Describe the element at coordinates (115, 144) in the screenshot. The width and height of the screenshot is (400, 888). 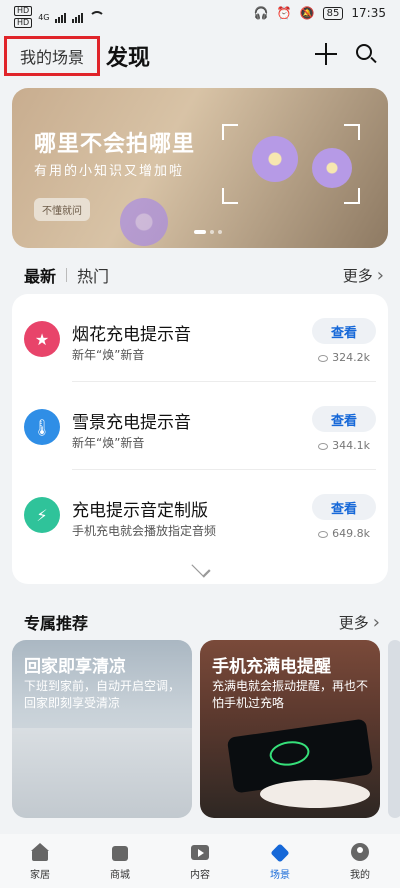
I see `banner-title: 哪里不会拍哪里` at that location.